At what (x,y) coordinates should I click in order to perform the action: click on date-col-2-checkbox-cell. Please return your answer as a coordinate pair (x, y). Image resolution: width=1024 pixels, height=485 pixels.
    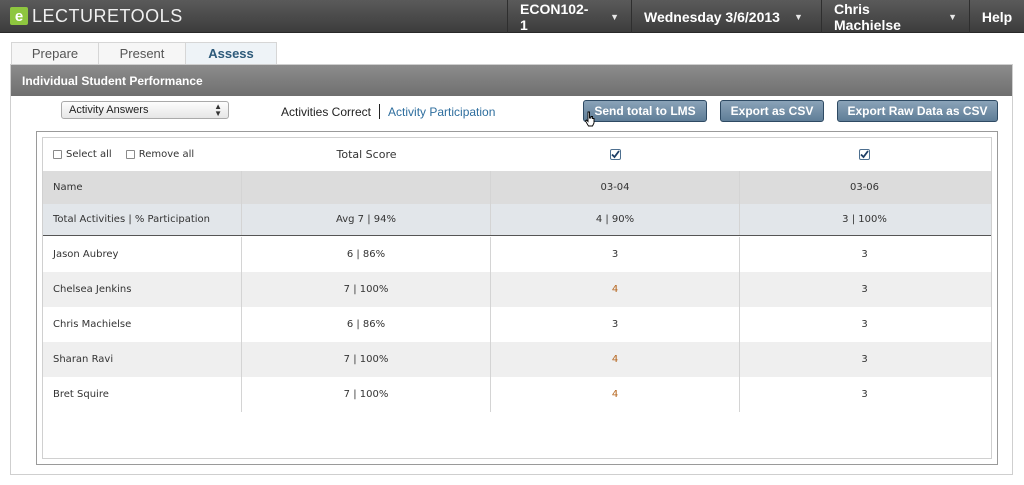
    Looking at the image, I should click on (864, 154).